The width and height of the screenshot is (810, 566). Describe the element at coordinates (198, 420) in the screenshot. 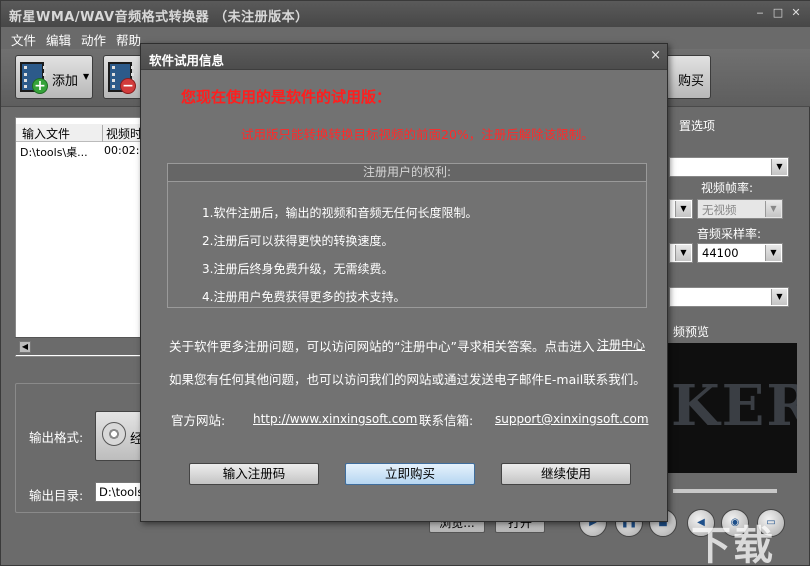

I see `site-label: 官方网站:` at that location.